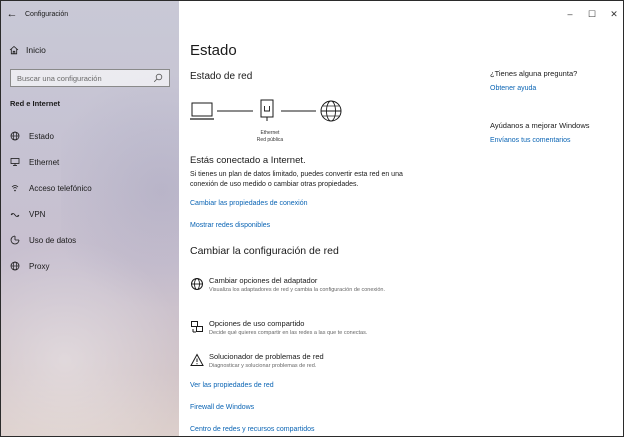  I want to click on questions-heading: ¿Tienes alguna pregunta?, so click(534, 73).